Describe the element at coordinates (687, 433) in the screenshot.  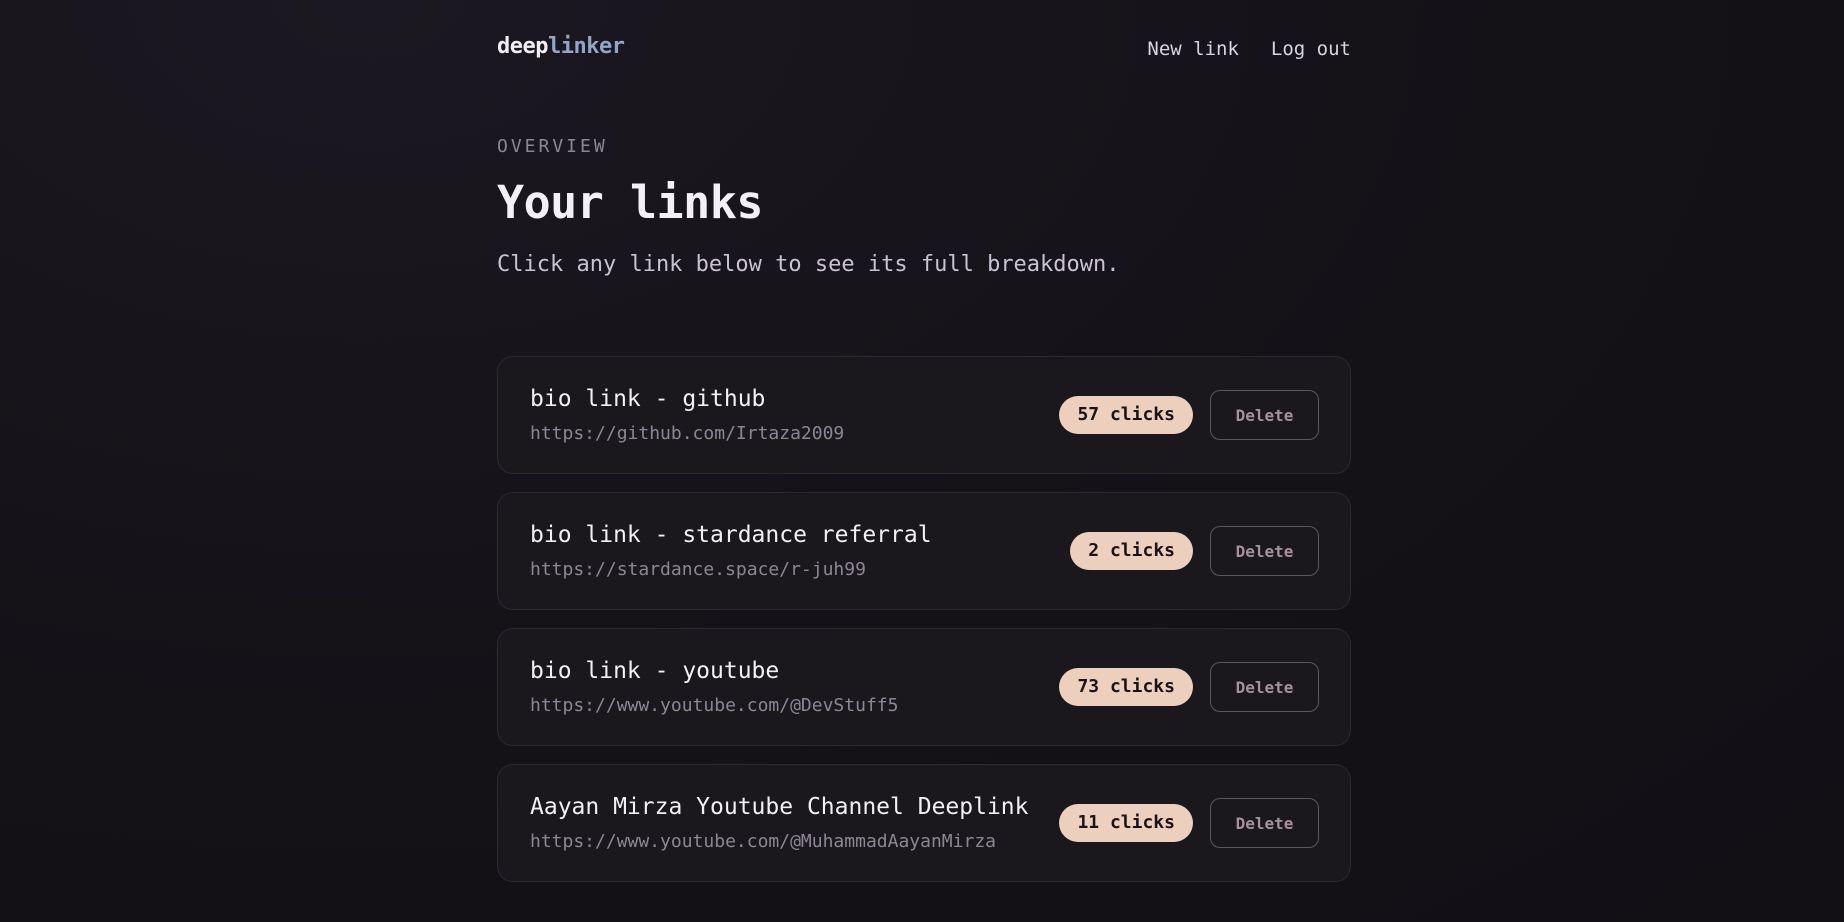
I see `link-url: https://github.com/Irtaza2009` at that location.